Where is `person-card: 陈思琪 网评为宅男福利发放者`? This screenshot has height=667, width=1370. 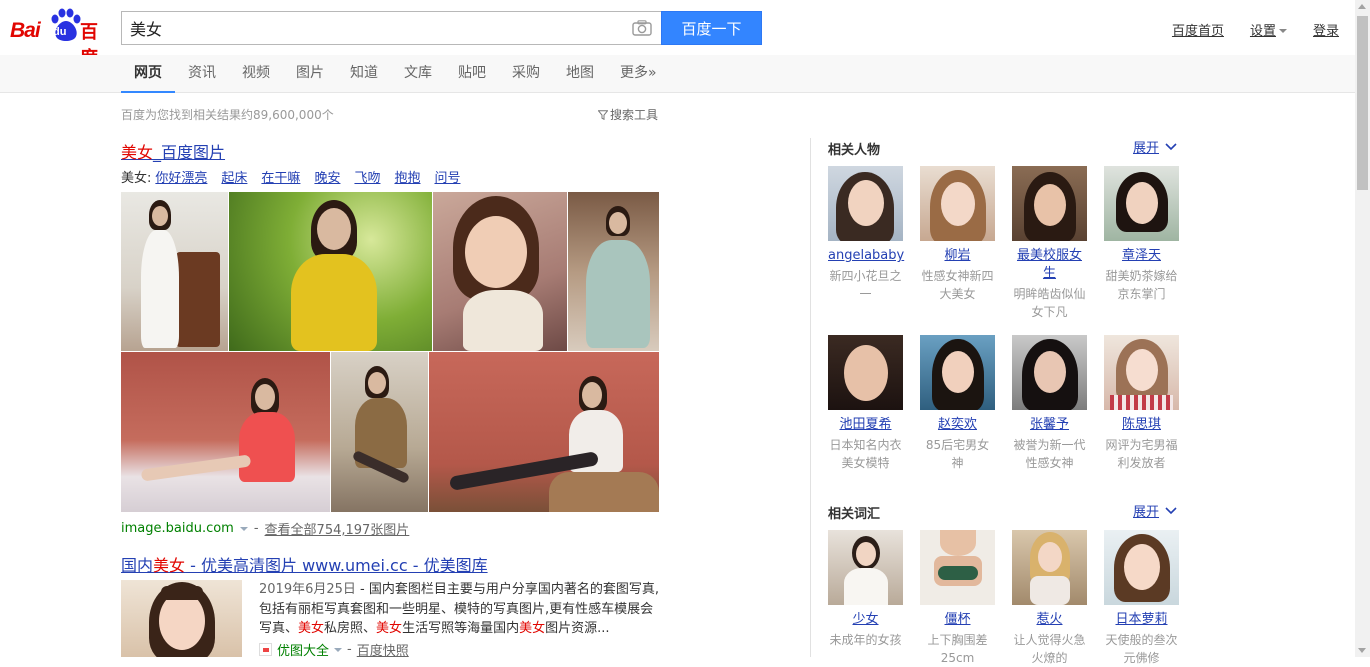
person-card: 陈思琪 网评为宅男福利发放者 is located at coordinates (1141, 403).